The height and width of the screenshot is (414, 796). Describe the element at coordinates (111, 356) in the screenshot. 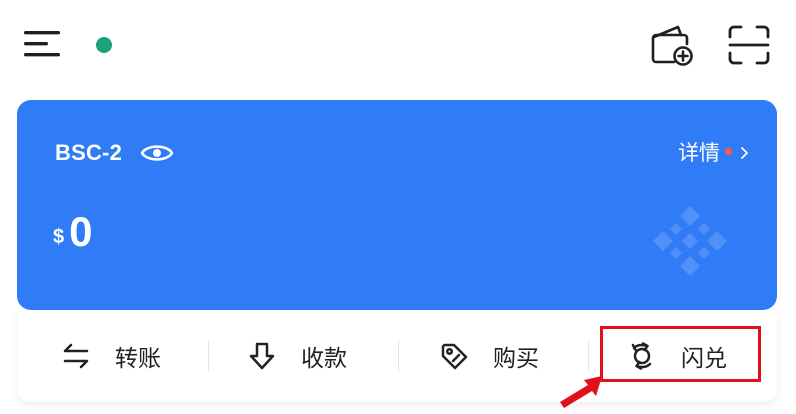

I see `transfer-button: 转账` at that location.